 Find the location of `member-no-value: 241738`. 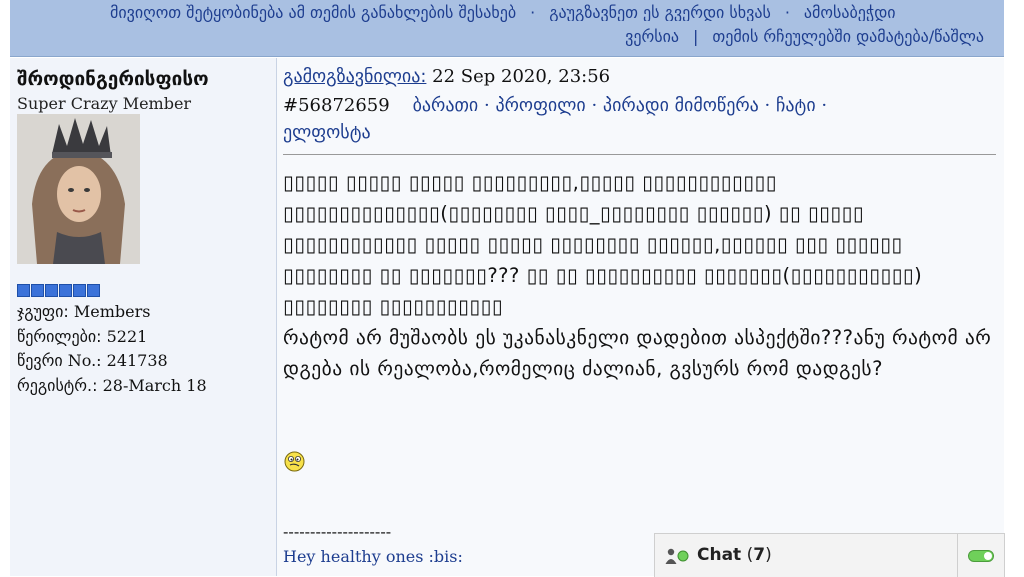

member-no-value: 241738 is located at coordinates (137, 360).